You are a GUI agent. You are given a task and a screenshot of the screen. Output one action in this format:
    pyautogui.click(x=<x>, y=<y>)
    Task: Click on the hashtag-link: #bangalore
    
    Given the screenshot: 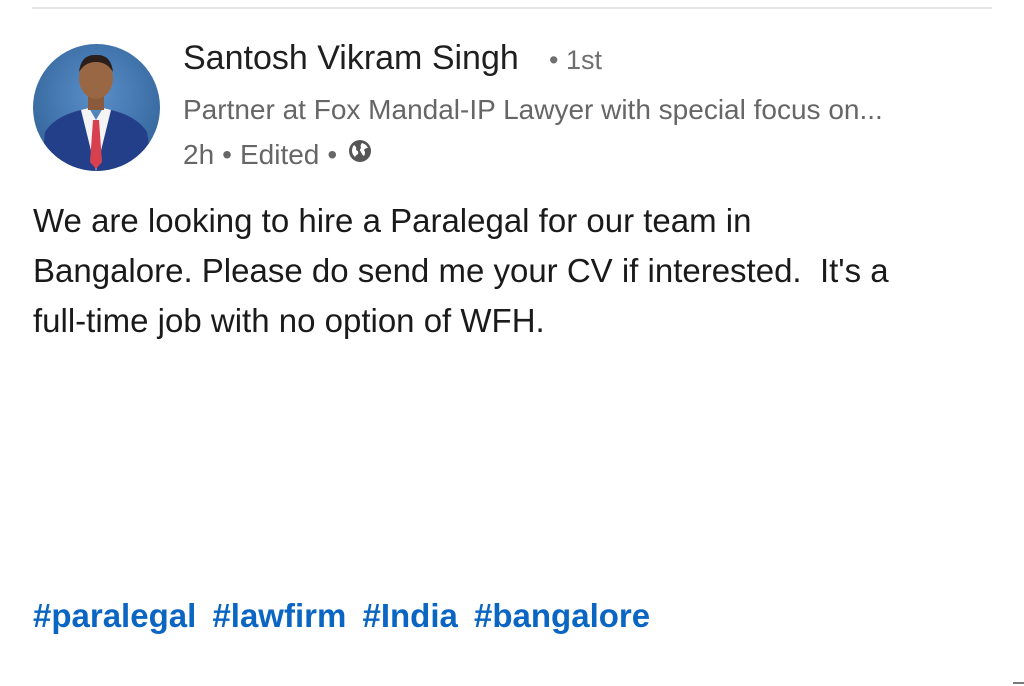 What is the action you would take?
    pyautogui.click(x=562, y=615)
    